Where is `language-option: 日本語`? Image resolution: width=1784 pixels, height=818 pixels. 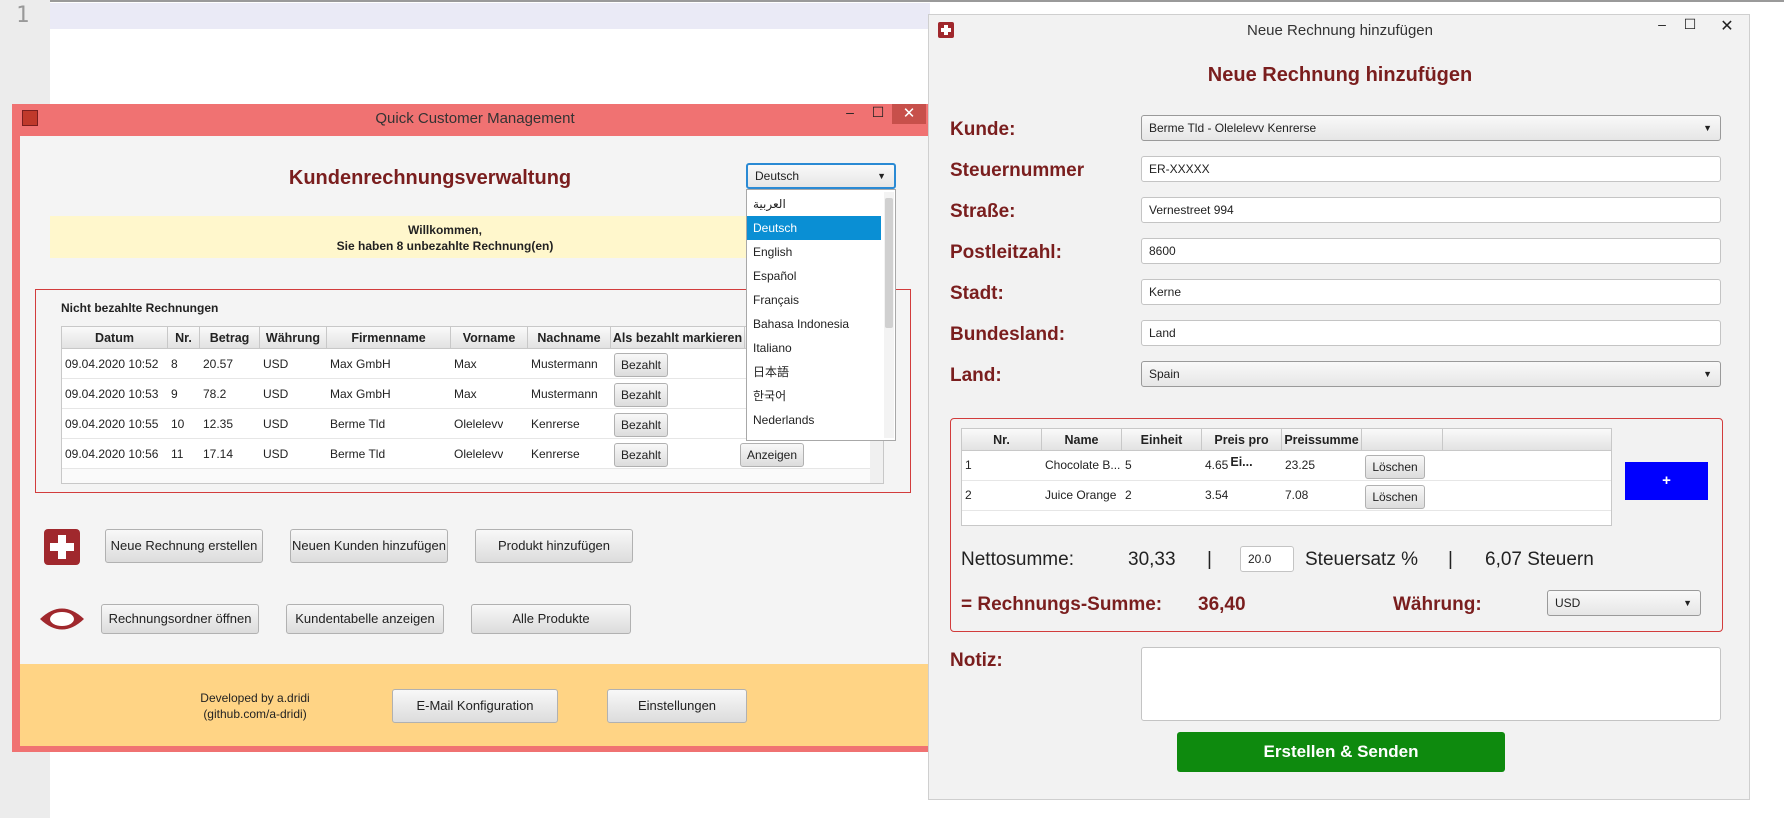 language-option: 日本語 is located at coordinates (814, 372).